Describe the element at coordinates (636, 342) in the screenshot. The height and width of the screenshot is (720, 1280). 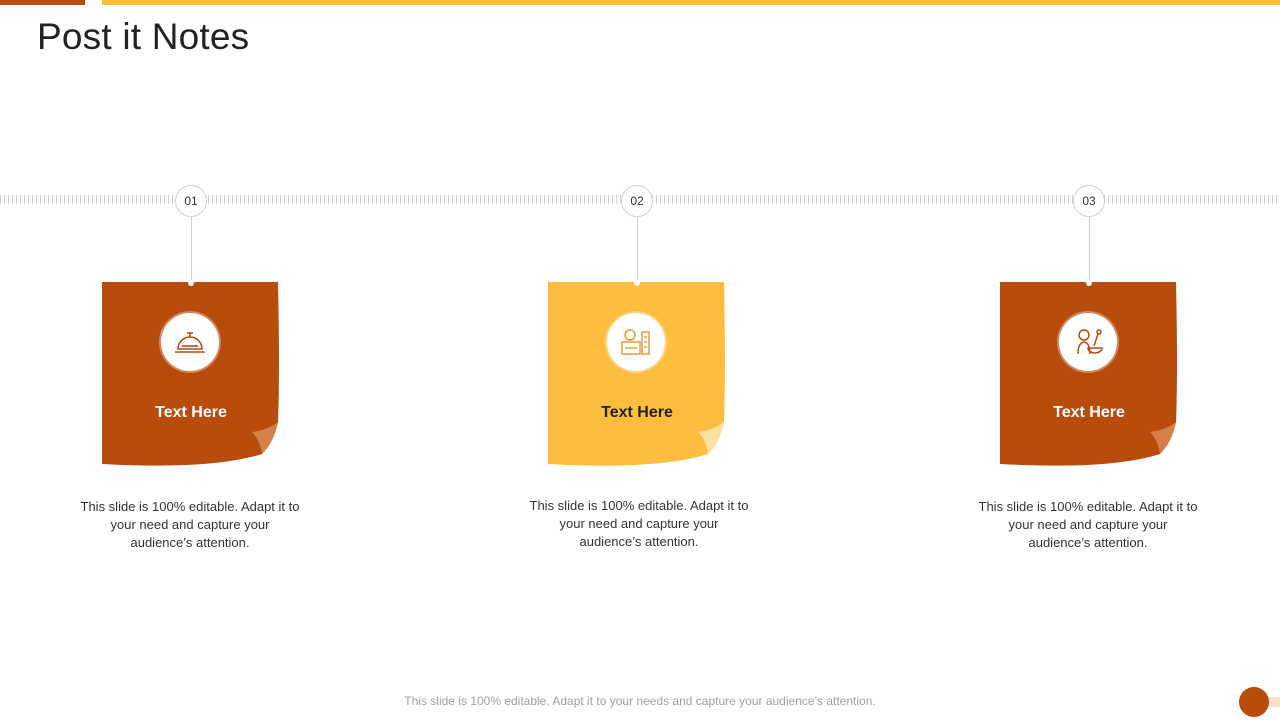
I see `factory-icon` at that location.